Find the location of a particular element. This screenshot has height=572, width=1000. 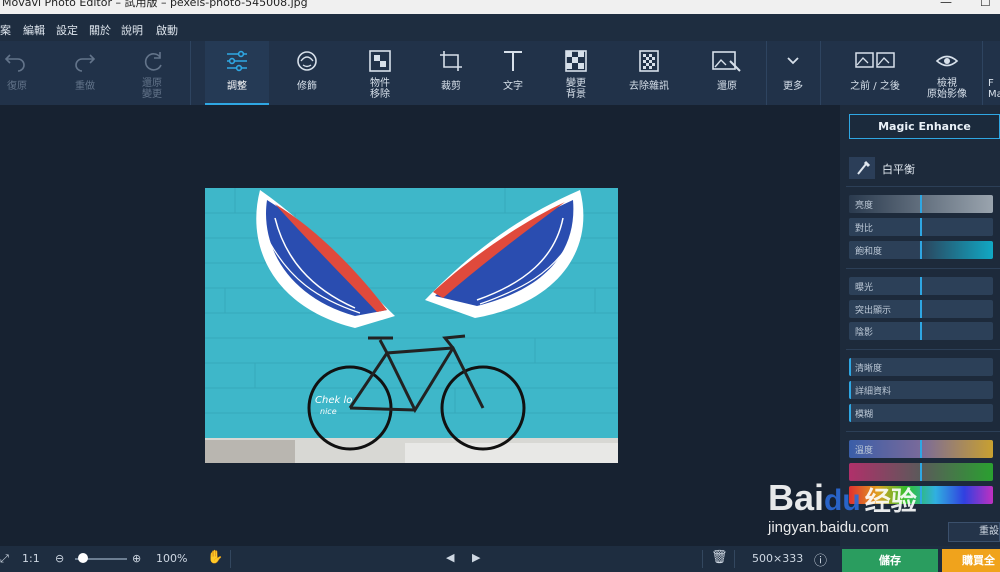

brightness-label: 亮度 is located at coordinates (864, 206).